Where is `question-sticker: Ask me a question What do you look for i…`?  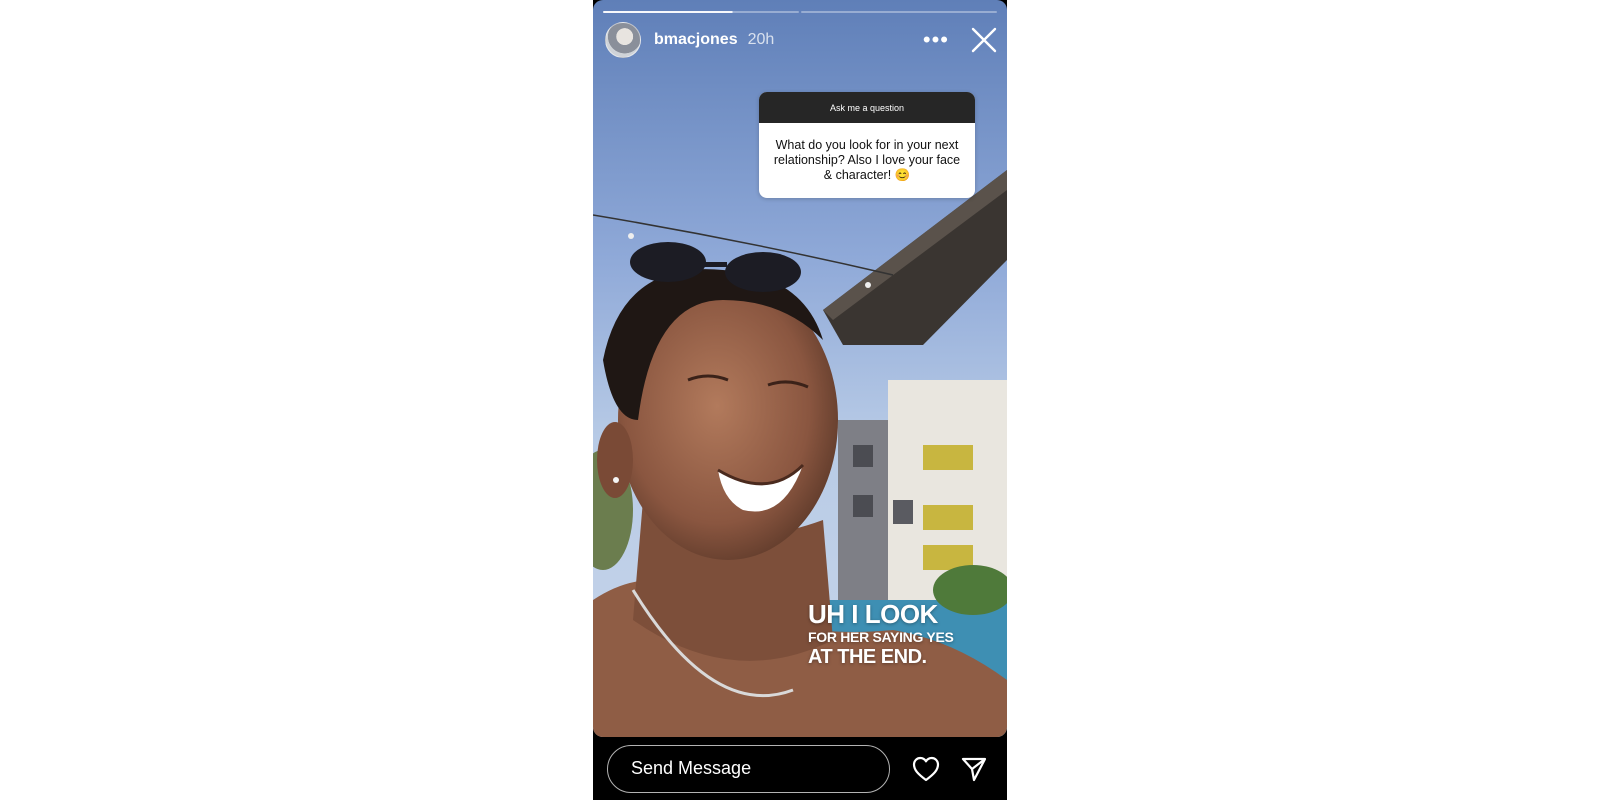
question-sticker: Ask me a question What do you look for i… is located at coordinates (867, 145).